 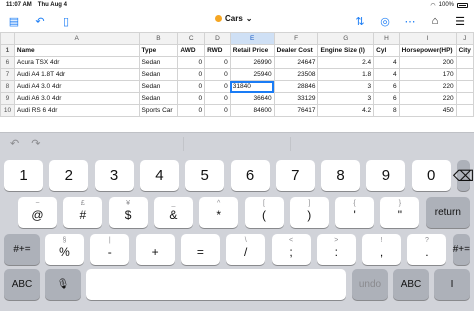 What do you see at coordinates (386, 175) in the screenshot?
I see `key-9: 9` at bounding box center [386, 175].